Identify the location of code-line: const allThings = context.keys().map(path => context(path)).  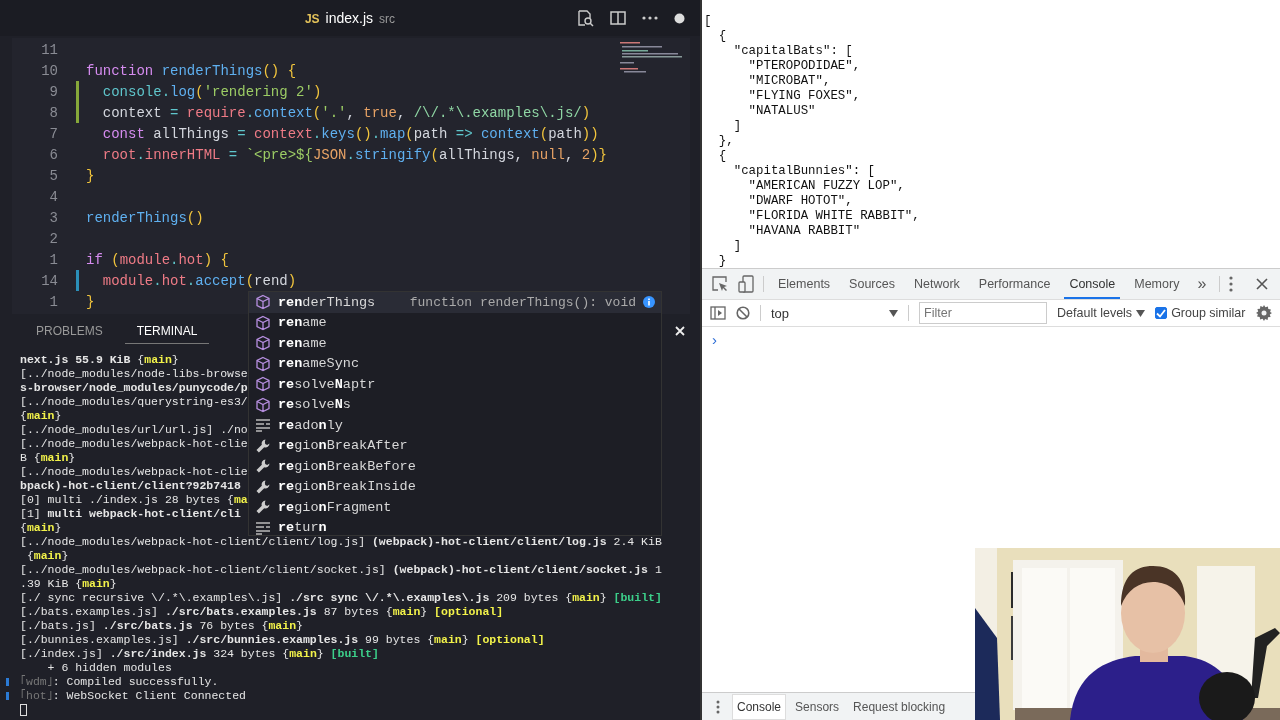
(350, 133).